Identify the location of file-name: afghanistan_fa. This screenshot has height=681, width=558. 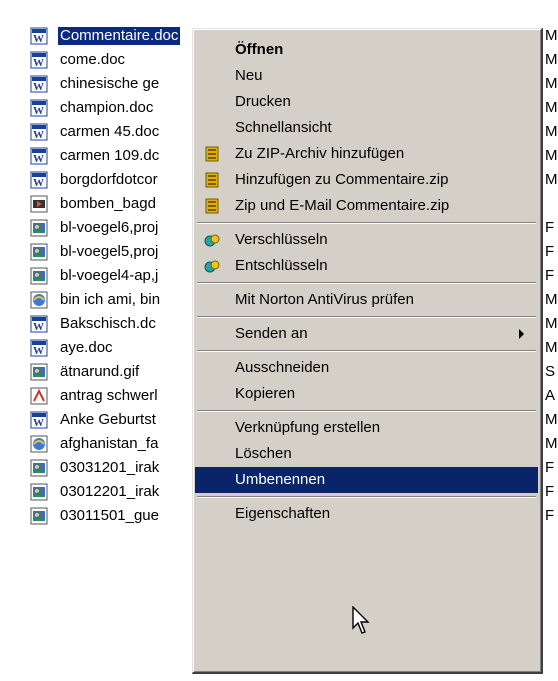
(109, 443).